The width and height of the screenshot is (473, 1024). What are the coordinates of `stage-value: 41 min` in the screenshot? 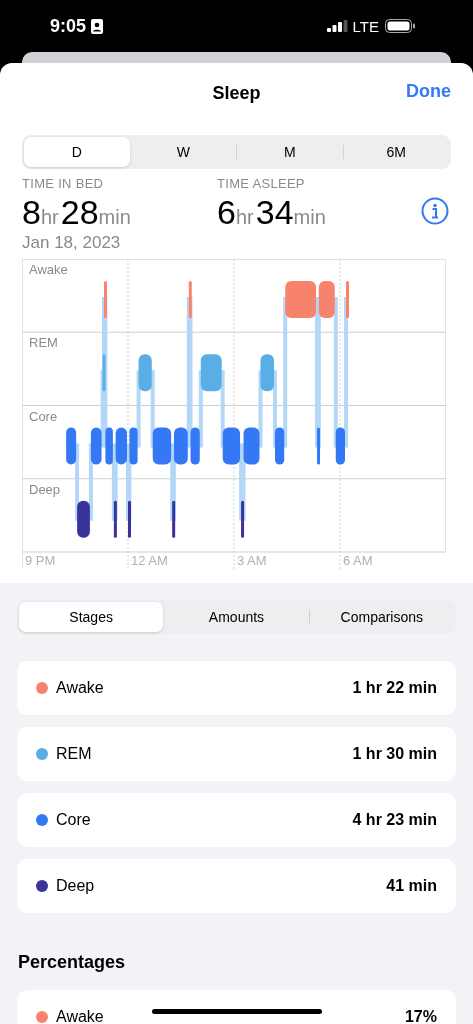 It's located at (411, 886).